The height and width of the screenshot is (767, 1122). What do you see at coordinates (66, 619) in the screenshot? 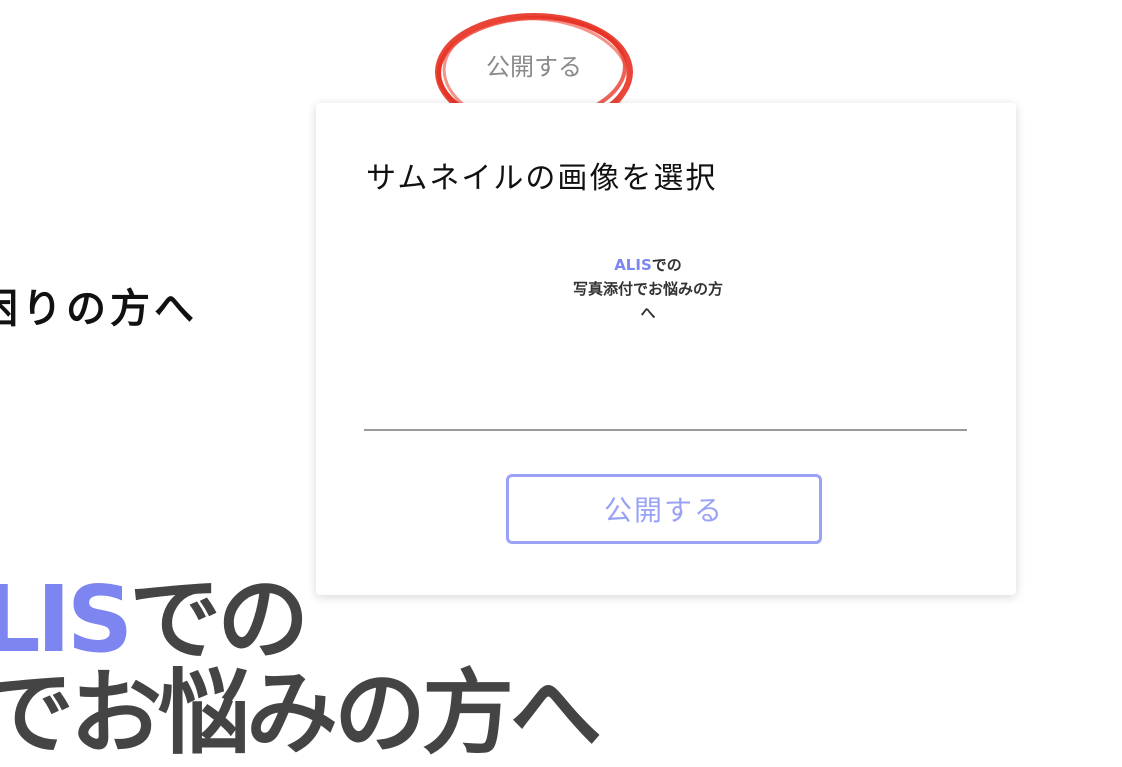
I see `banner-brand: LIS` at bounding box center [66, 619].